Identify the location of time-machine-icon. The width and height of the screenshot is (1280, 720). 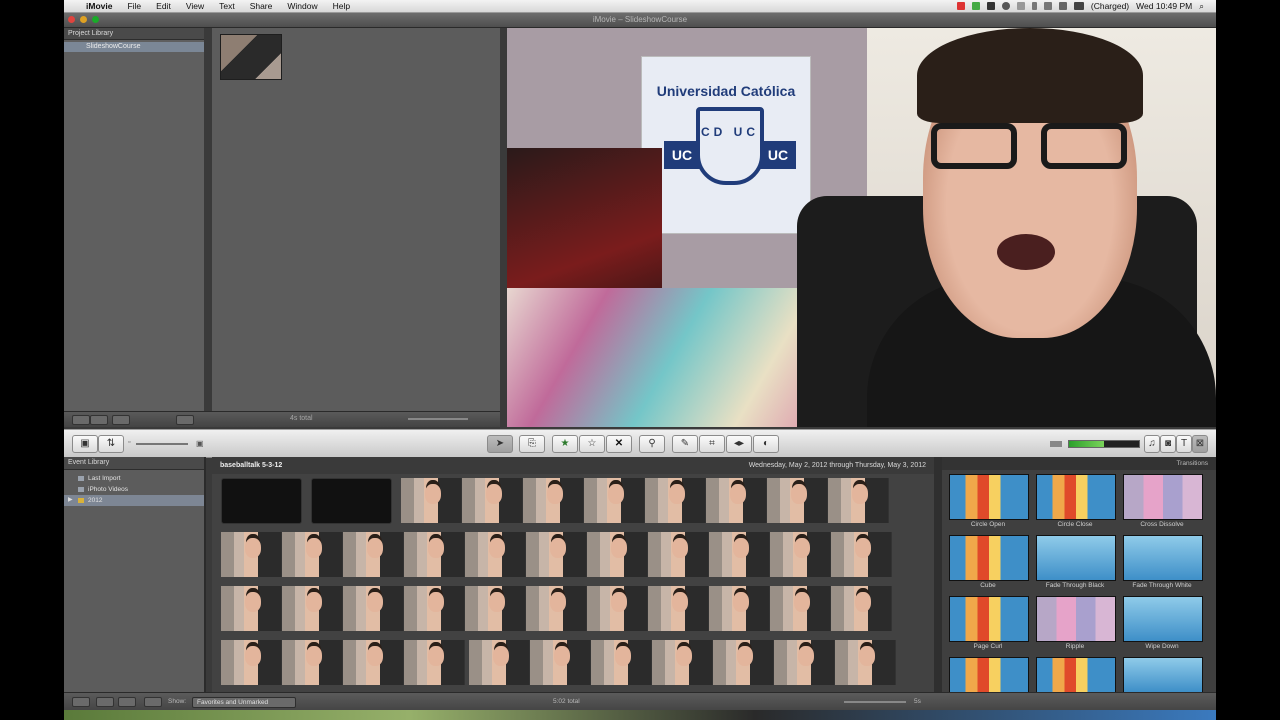
(1020, 6).